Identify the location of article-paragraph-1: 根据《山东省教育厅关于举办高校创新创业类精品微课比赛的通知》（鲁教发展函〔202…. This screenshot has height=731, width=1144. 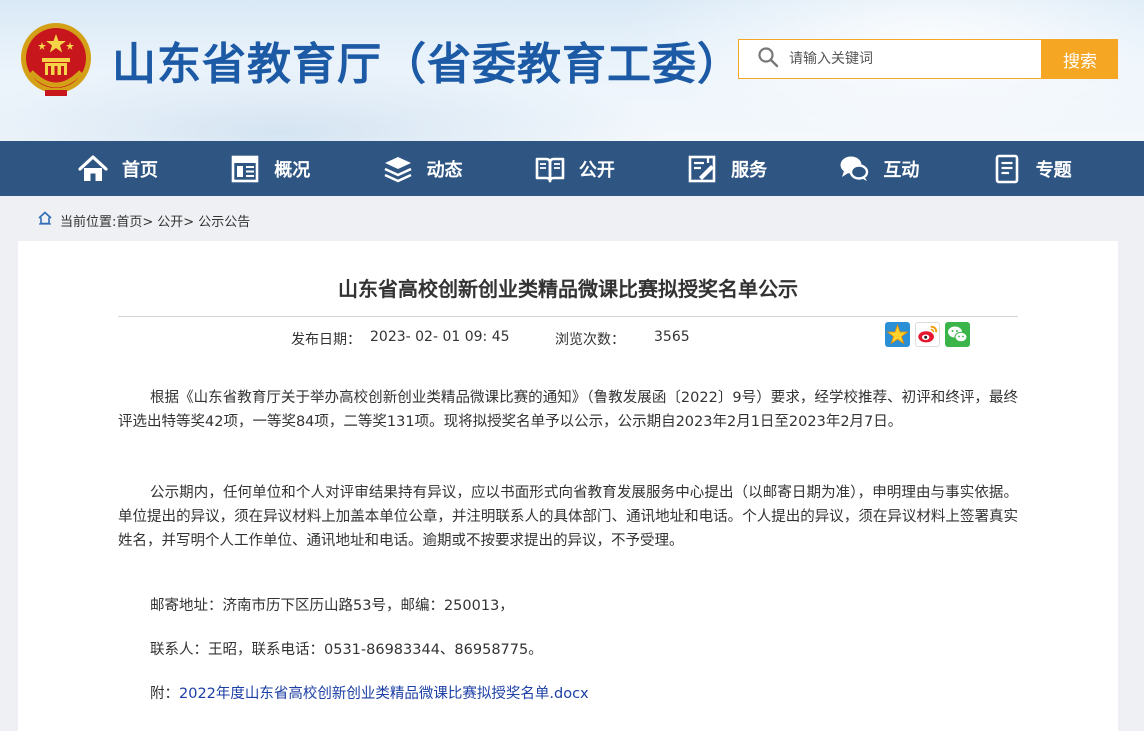
(568, 410).